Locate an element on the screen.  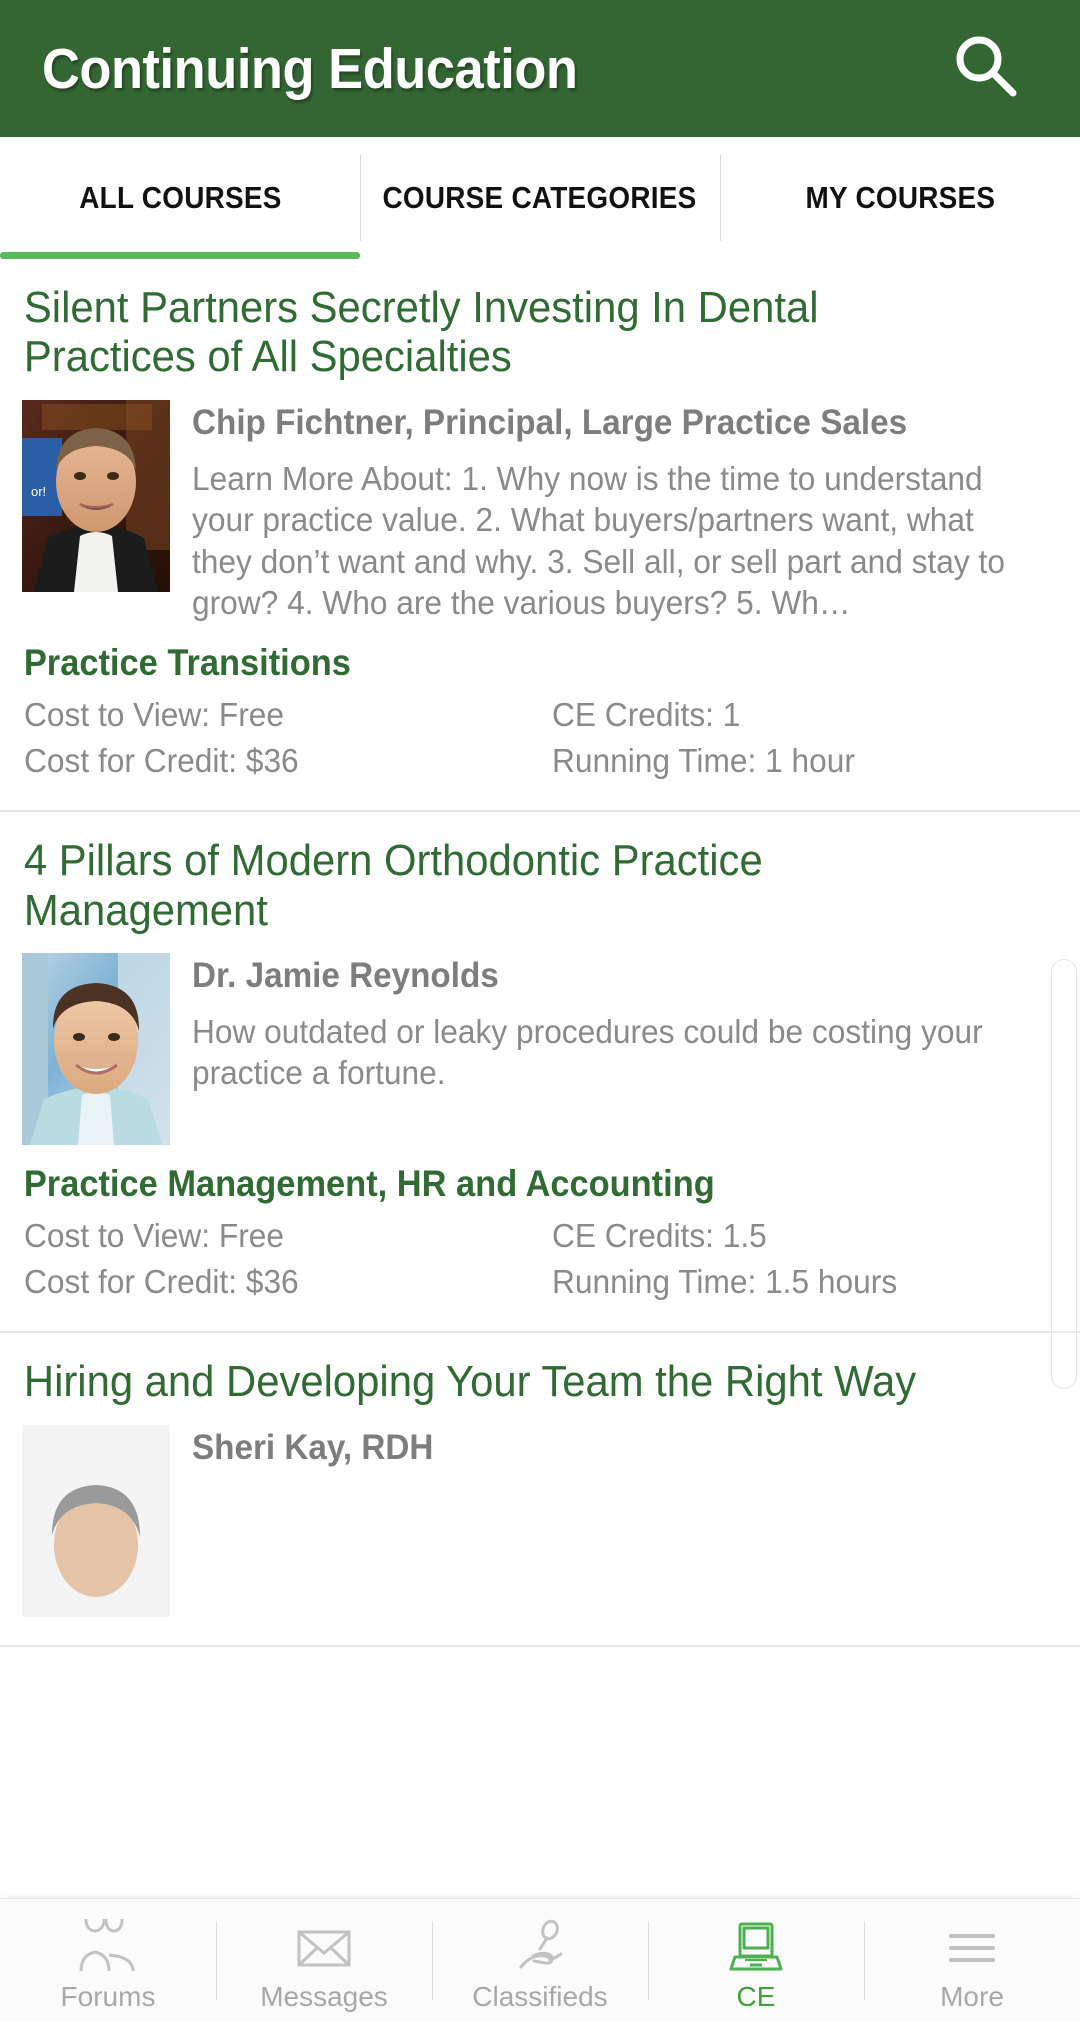
course-category: Practice Transitions is located at coordinates (495, 663).